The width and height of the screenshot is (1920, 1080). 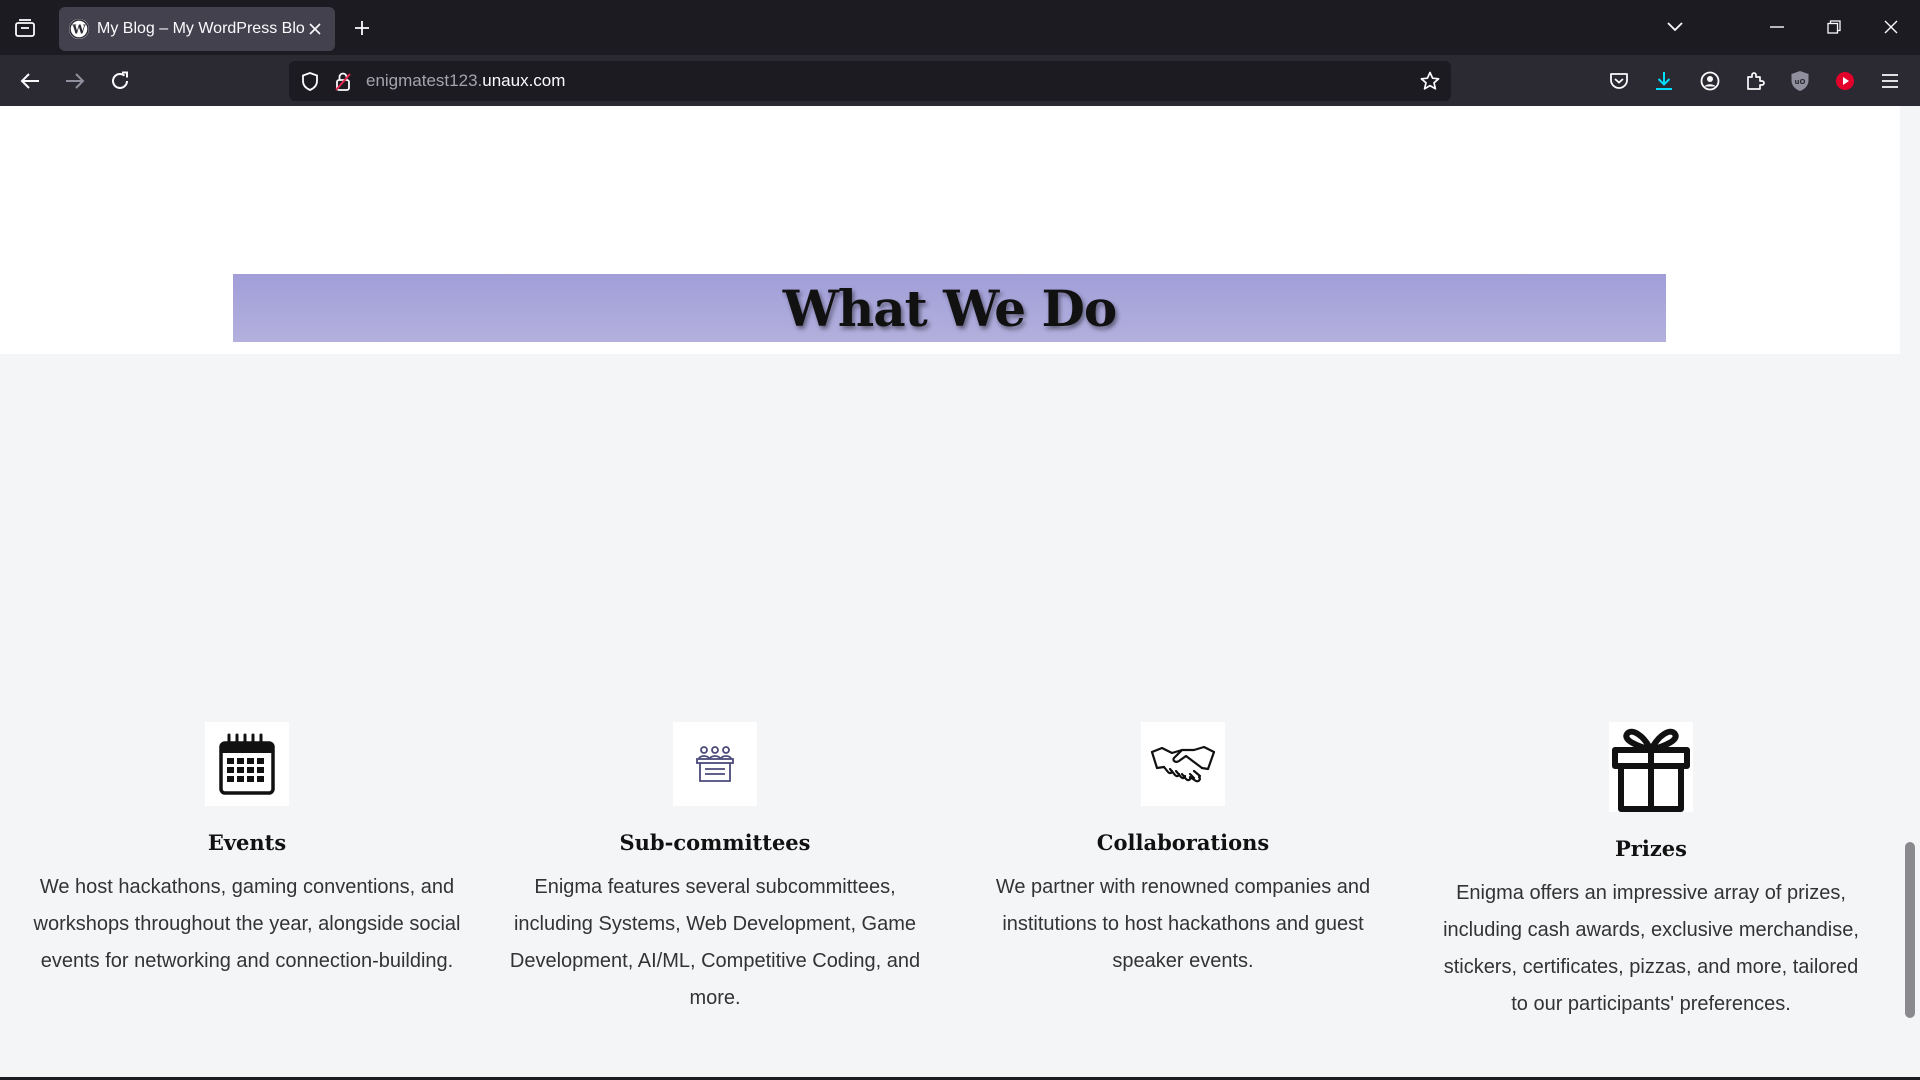 I want to click on url-bar: enigmatest123.unaux.com, so click(x=870, y=81).